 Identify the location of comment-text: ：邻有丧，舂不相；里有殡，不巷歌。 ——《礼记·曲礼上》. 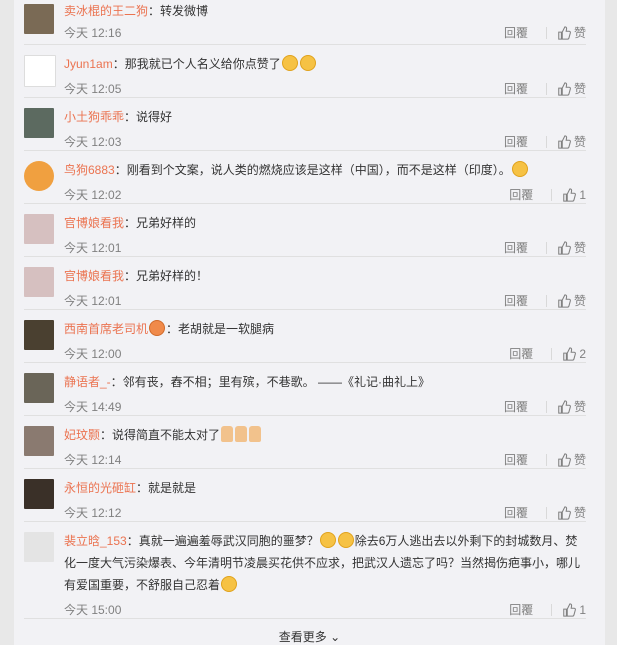
(270, 382).